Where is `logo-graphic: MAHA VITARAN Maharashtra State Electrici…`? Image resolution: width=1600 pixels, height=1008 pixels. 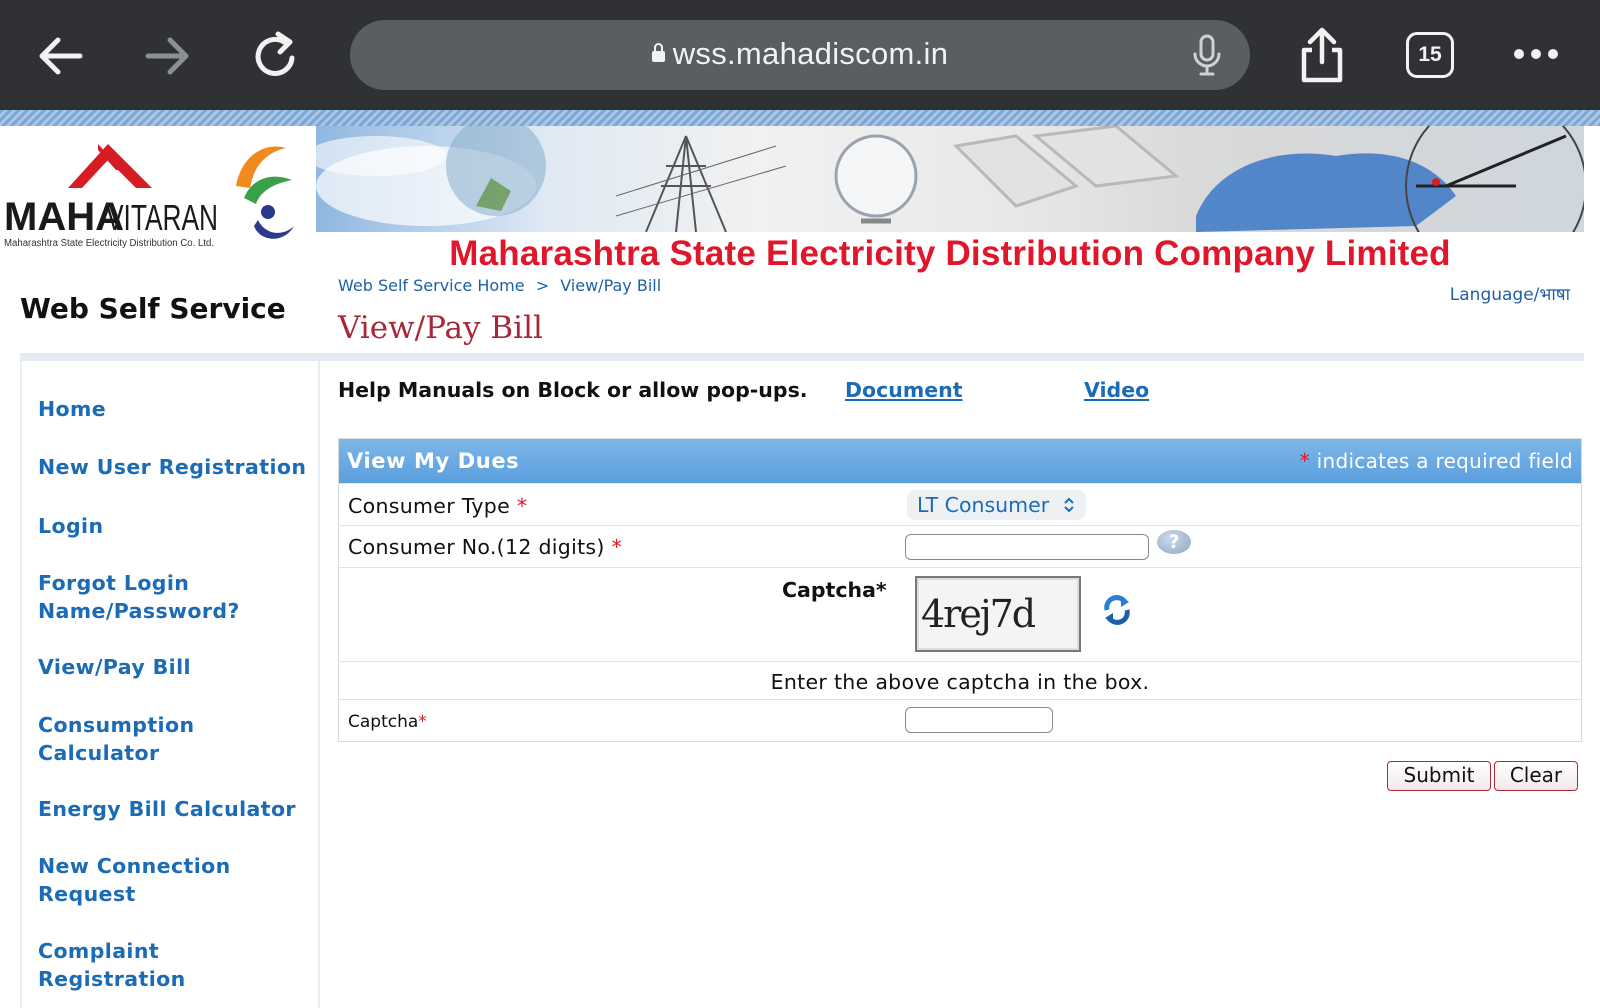
logo-graphic: MAHA VITARAN Maharashtra State Electrici… is located at coordinates (149, 196).